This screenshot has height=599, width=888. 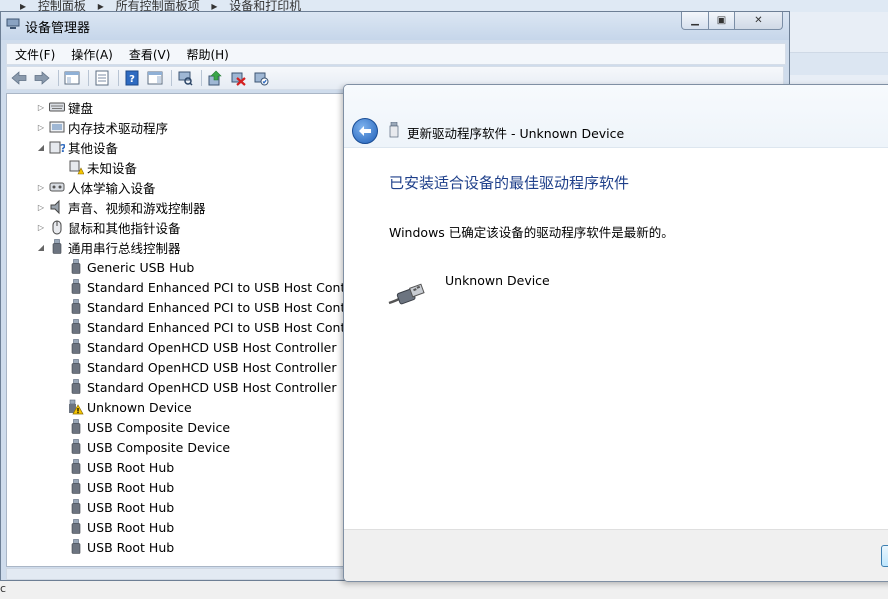 I want to click on action-pane-button, so click(x=155, y=78).